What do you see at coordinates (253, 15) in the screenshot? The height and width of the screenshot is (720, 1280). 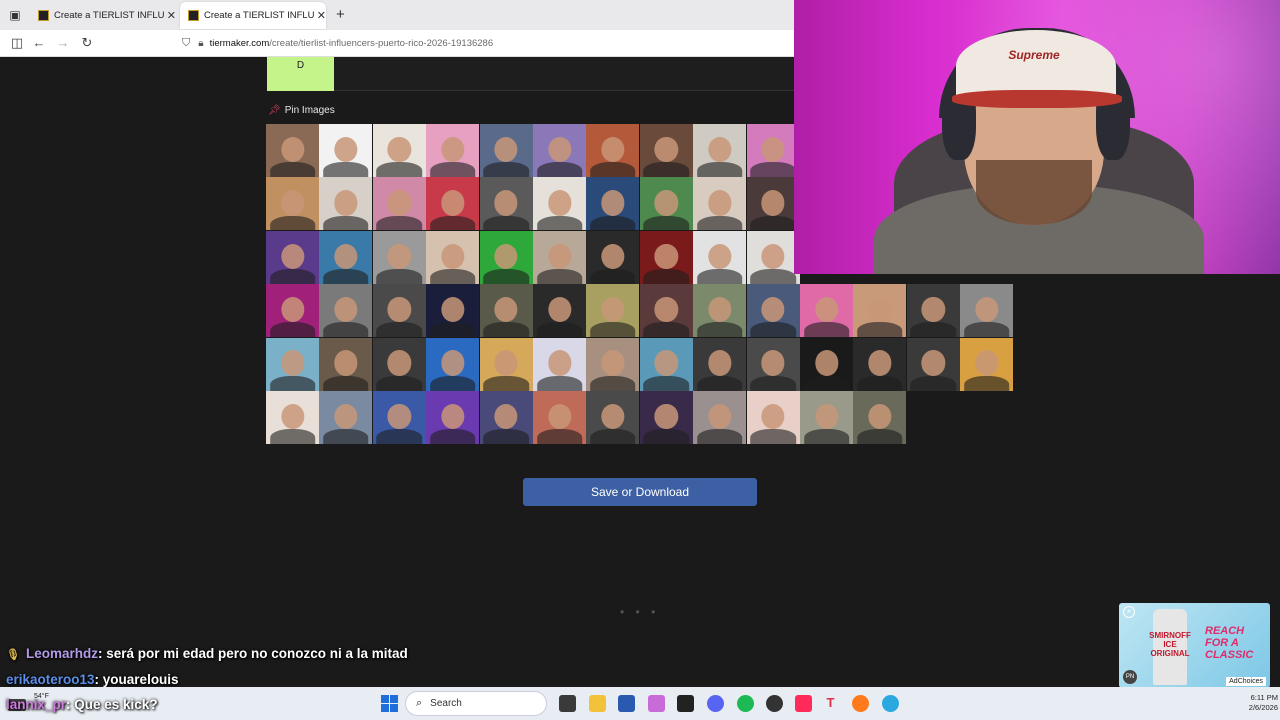 I see `tab-2: Create a TIERLIST INFLUENCER ✕` at bounding box center [253, 15].